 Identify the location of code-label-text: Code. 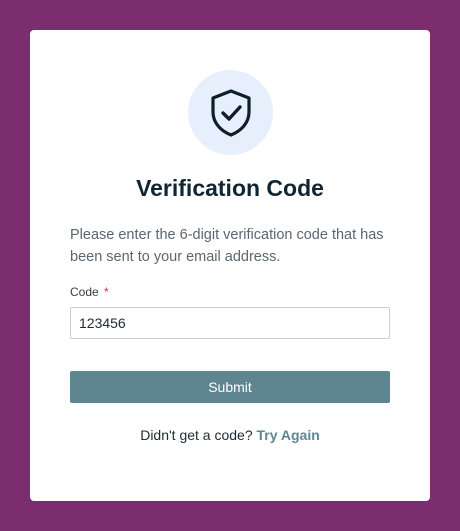
(84, 292).